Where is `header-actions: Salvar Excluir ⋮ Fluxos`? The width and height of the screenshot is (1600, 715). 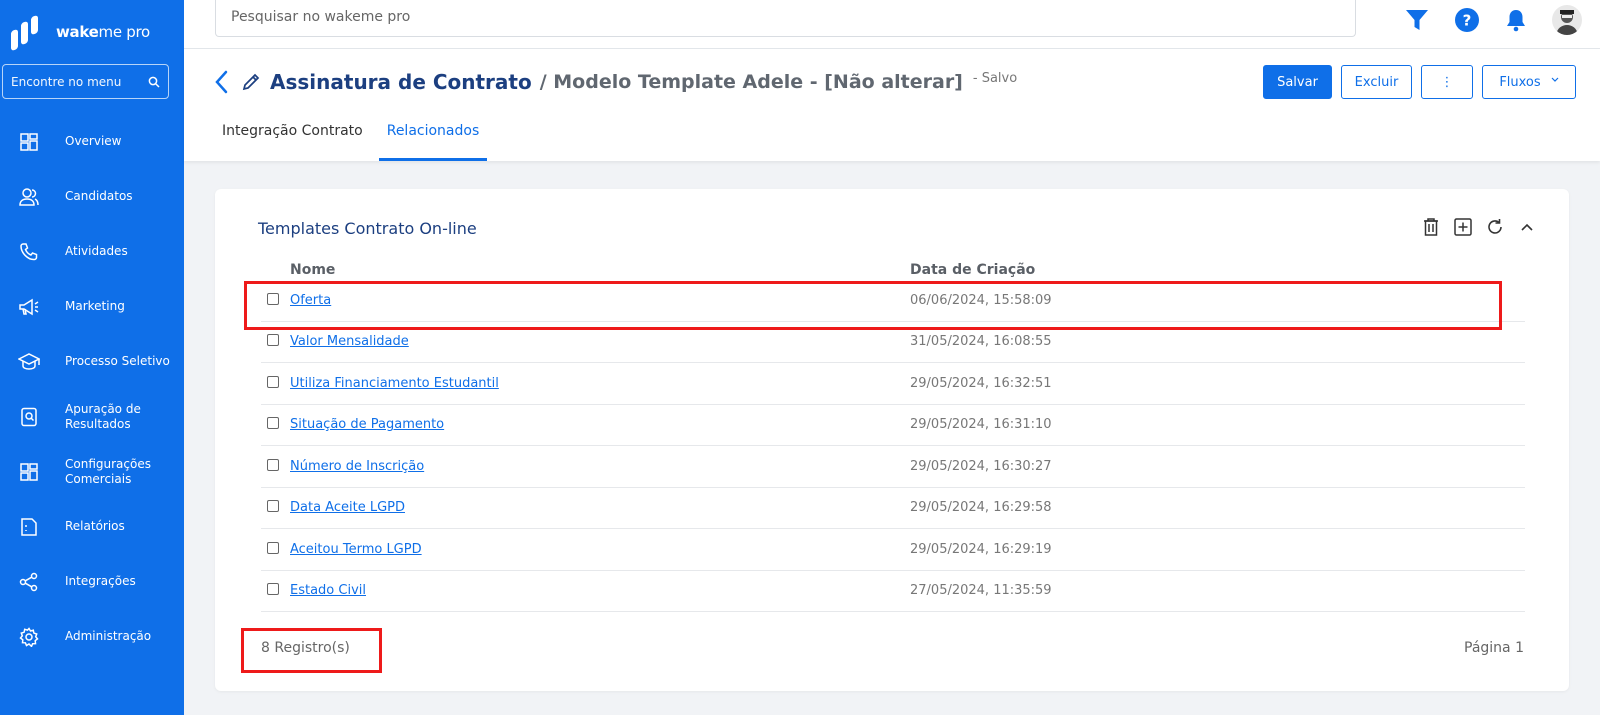
header-actions: Salvar Excluir ⋮ Fluxos is located at coordinates (1415, 82).